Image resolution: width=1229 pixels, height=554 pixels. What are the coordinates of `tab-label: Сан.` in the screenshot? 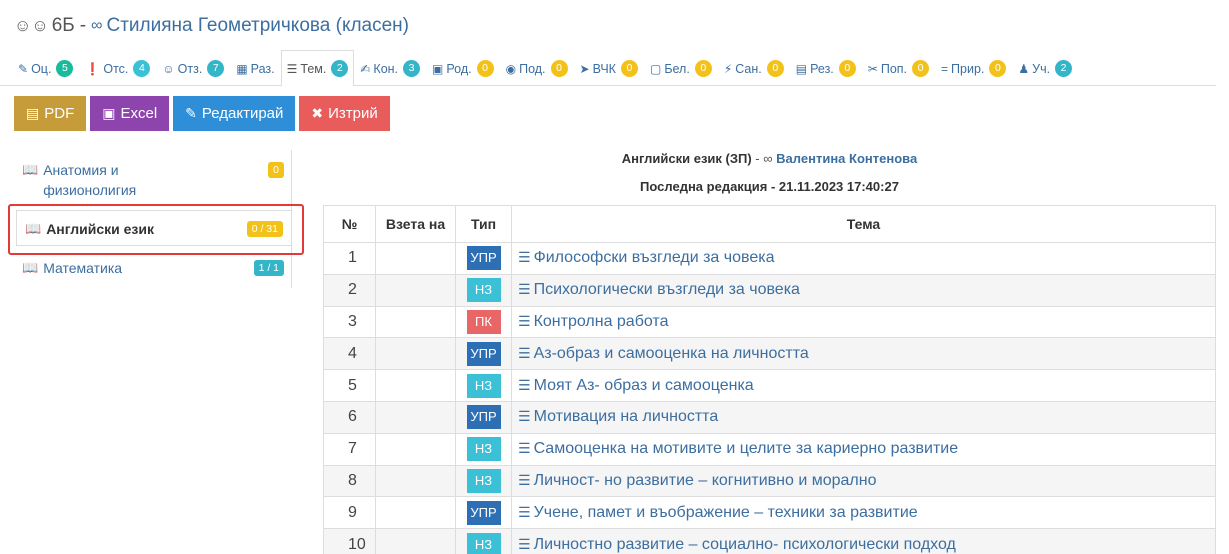 It's located at (748, 68).